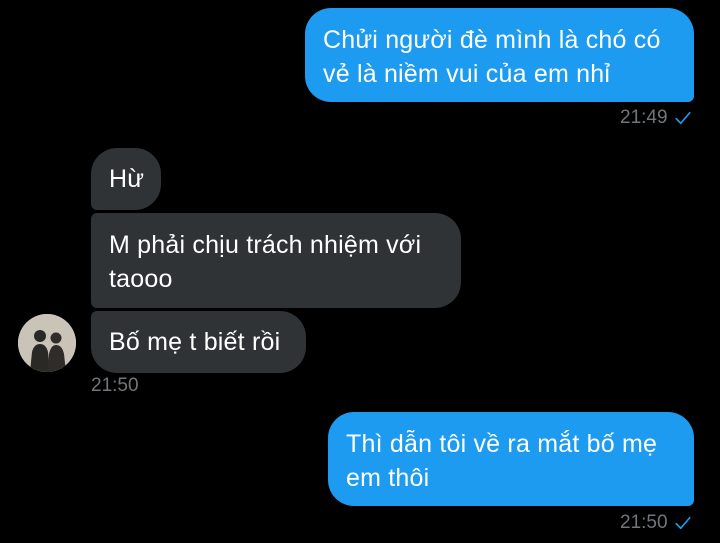 The image size is (720, 543). What do you see at coordinates (511, 459) in the screenshot?
I see `outgoing-message: Thì dẫn tôi về ra mắt bố mẹ em thôi` at bounding box center [511, 459].